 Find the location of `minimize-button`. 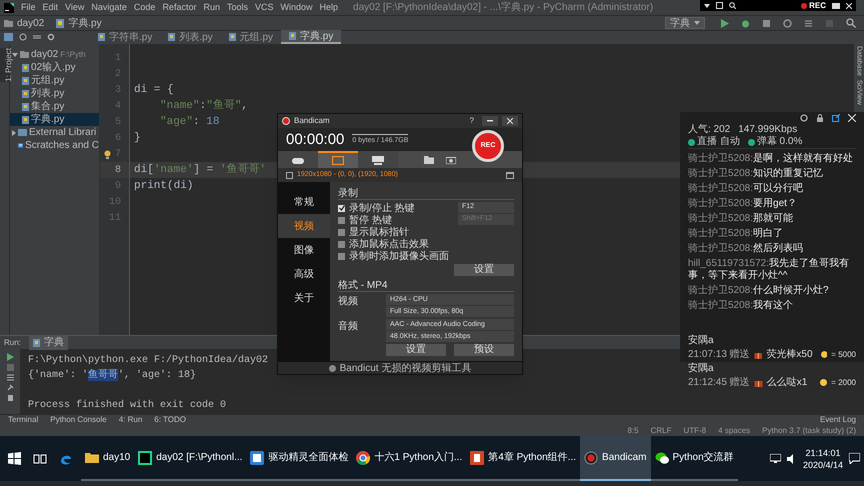

minimize-button is located at coordinates (490, 121).